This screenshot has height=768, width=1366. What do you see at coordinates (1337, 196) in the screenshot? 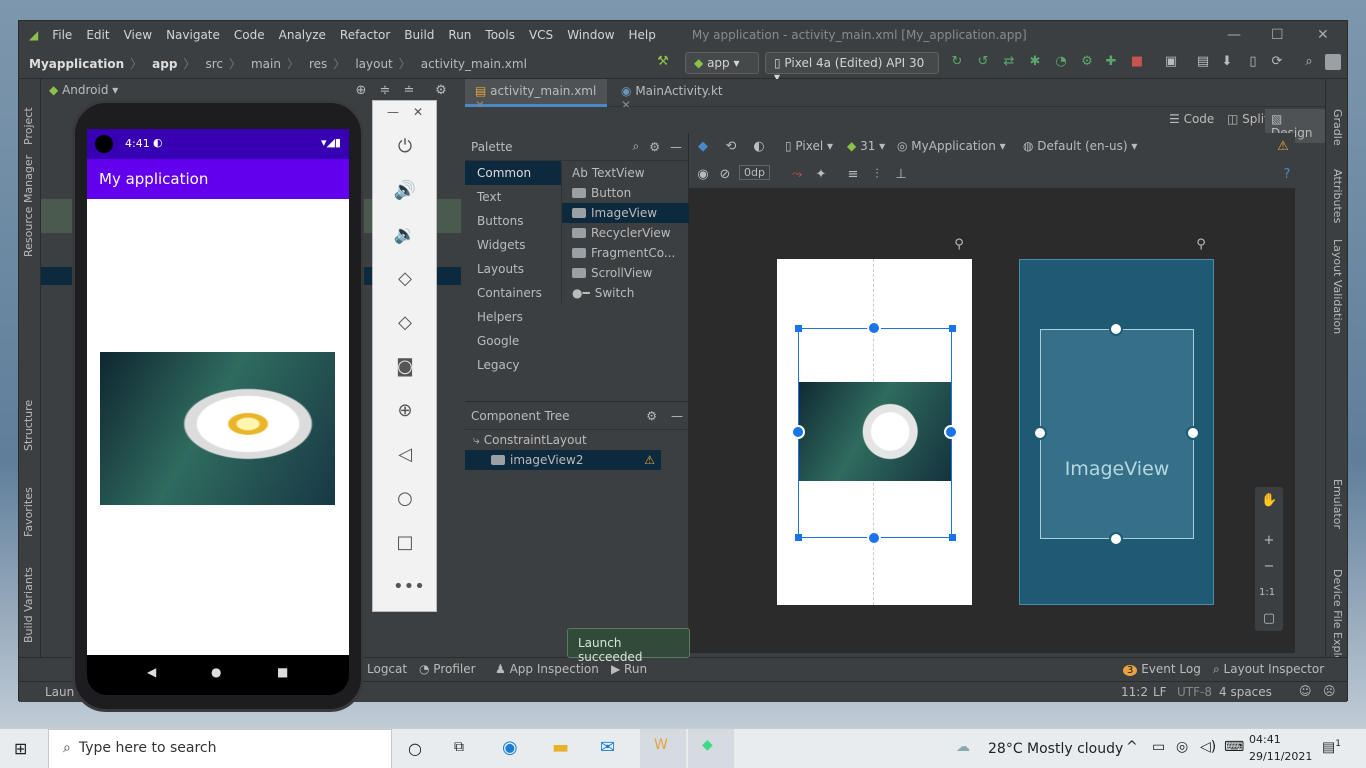
I see `tool-attributes: Attributes` at bounding box center [1337, 196].